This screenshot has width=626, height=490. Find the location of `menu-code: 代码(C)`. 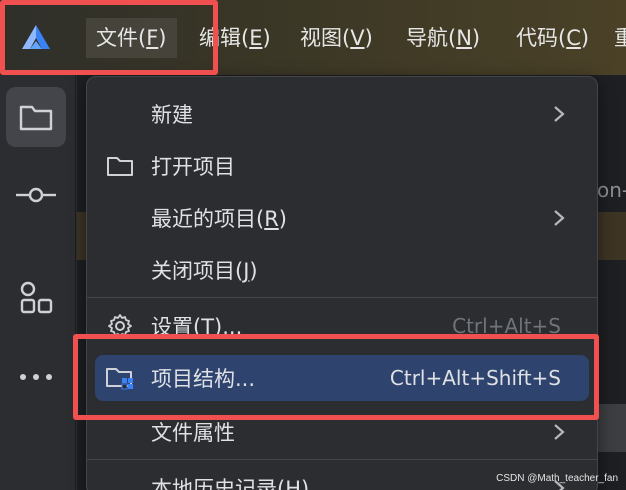

menu-code: 代码(C) is located at coordinates (552, 38).